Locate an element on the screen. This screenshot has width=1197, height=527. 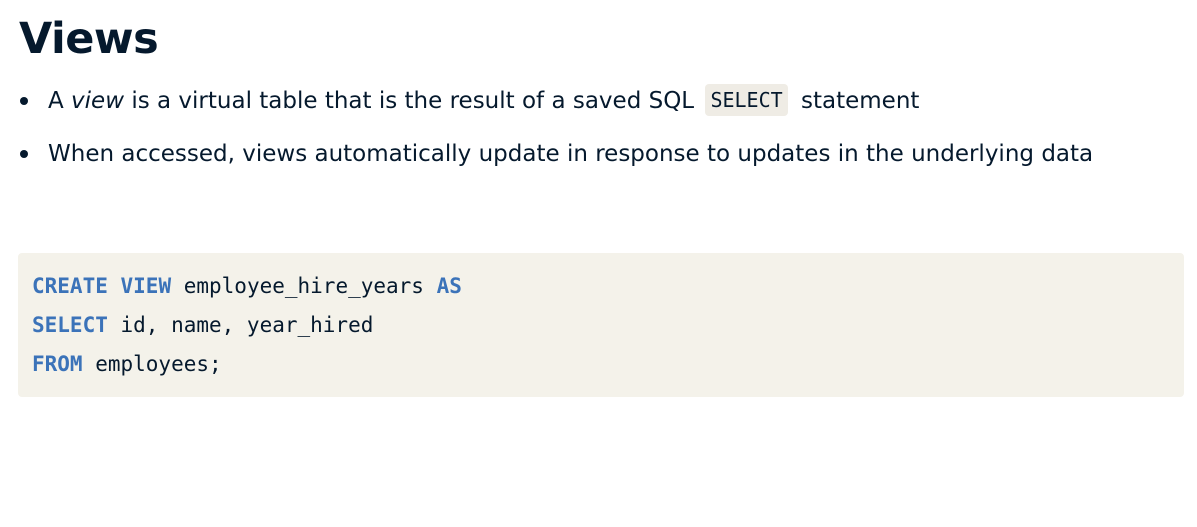
code-line-1: CREATE VIEW employee_hire_years AS is located at coordinates (608, 286).